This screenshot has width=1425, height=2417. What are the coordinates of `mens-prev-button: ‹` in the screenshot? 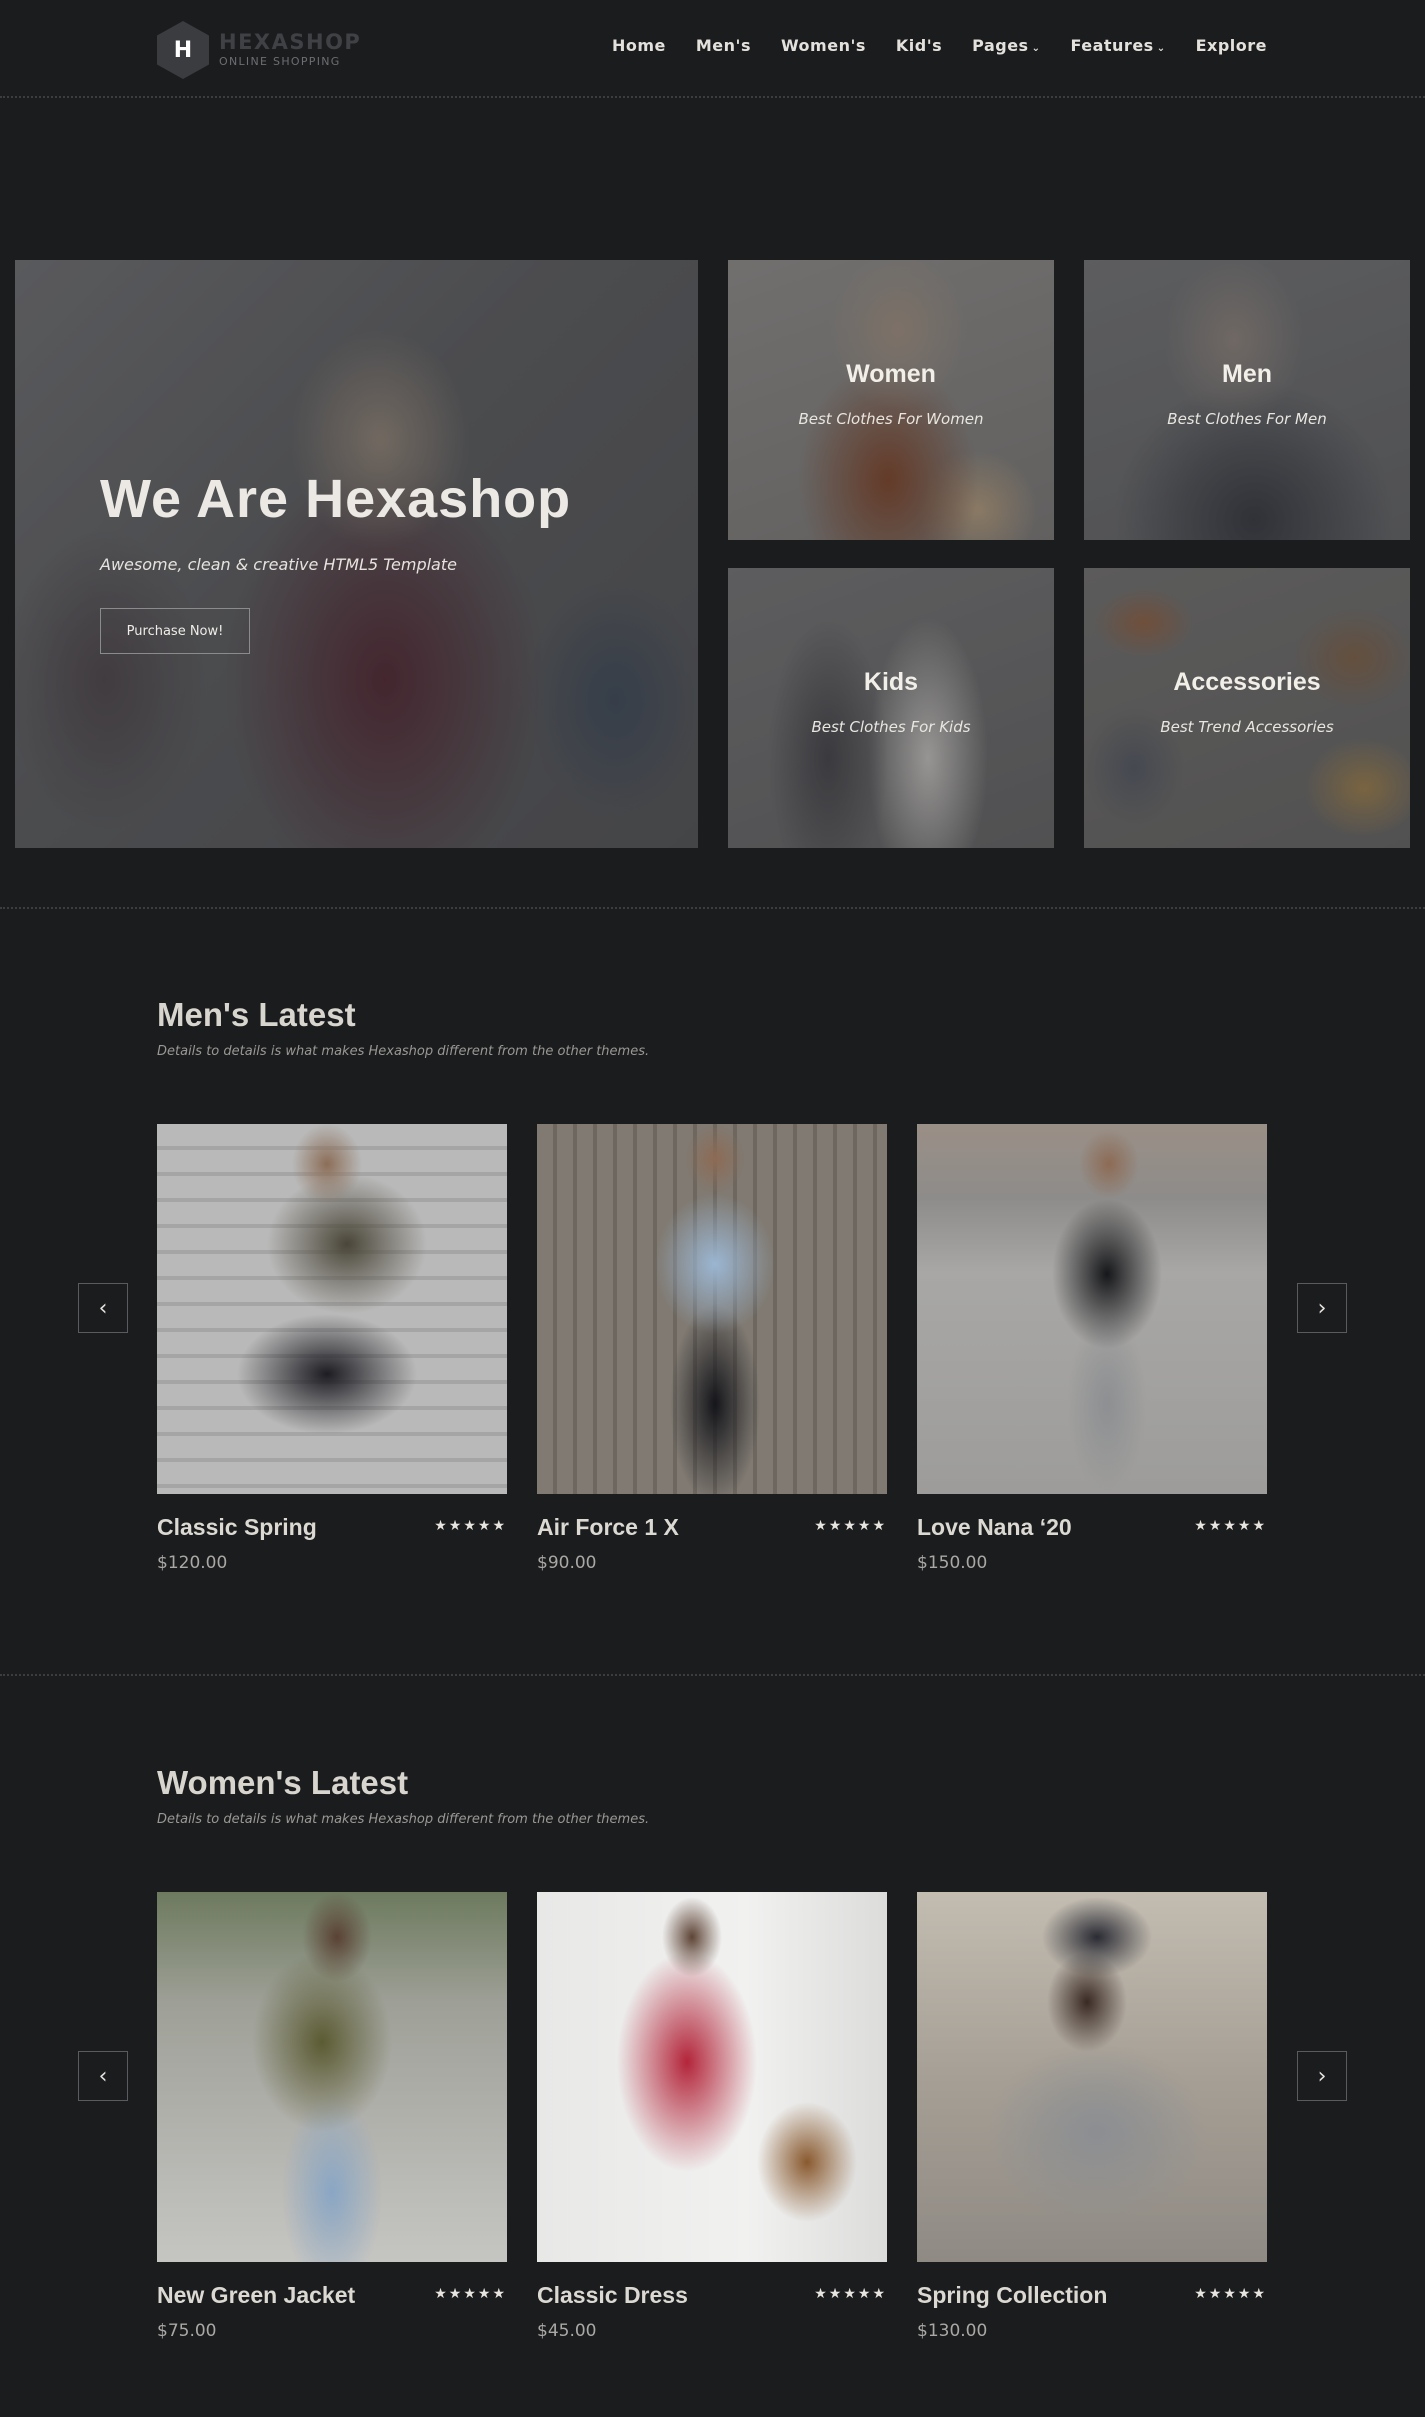 It's located at (103, 1308).